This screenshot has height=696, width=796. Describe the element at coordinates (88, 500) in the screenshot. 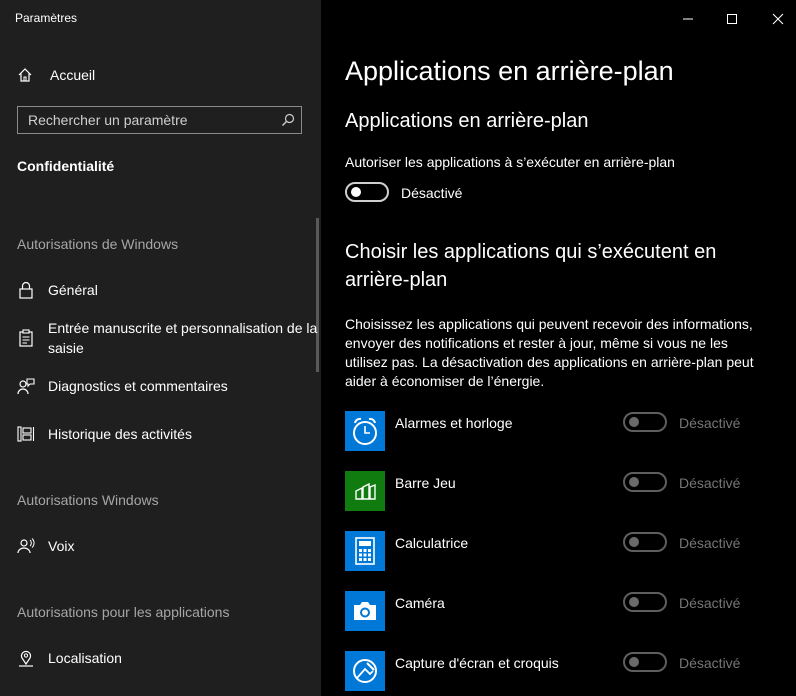

I see `group-title-windows-authorizations: Autorisations Windows` at that location.